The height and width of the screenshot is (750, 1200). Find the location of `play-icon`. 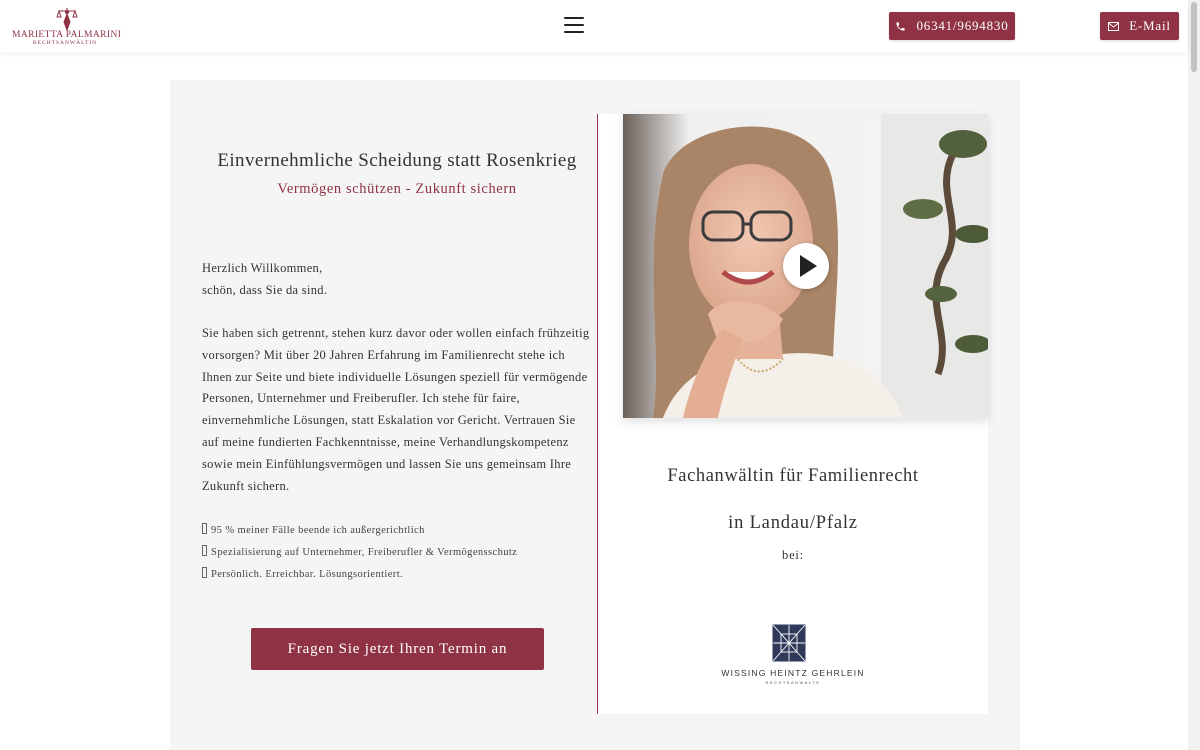

play-icon is located at coordinates (806, 266).